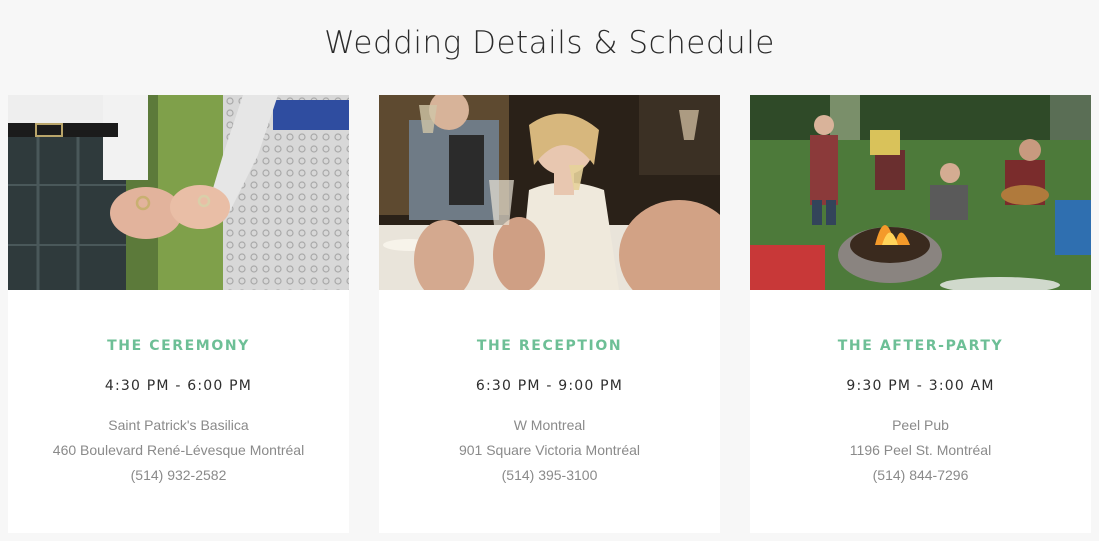  Describe the element at coordinates (920, 475) in the screenshot. I see `event-phone: (514) 844-7296` at that location.